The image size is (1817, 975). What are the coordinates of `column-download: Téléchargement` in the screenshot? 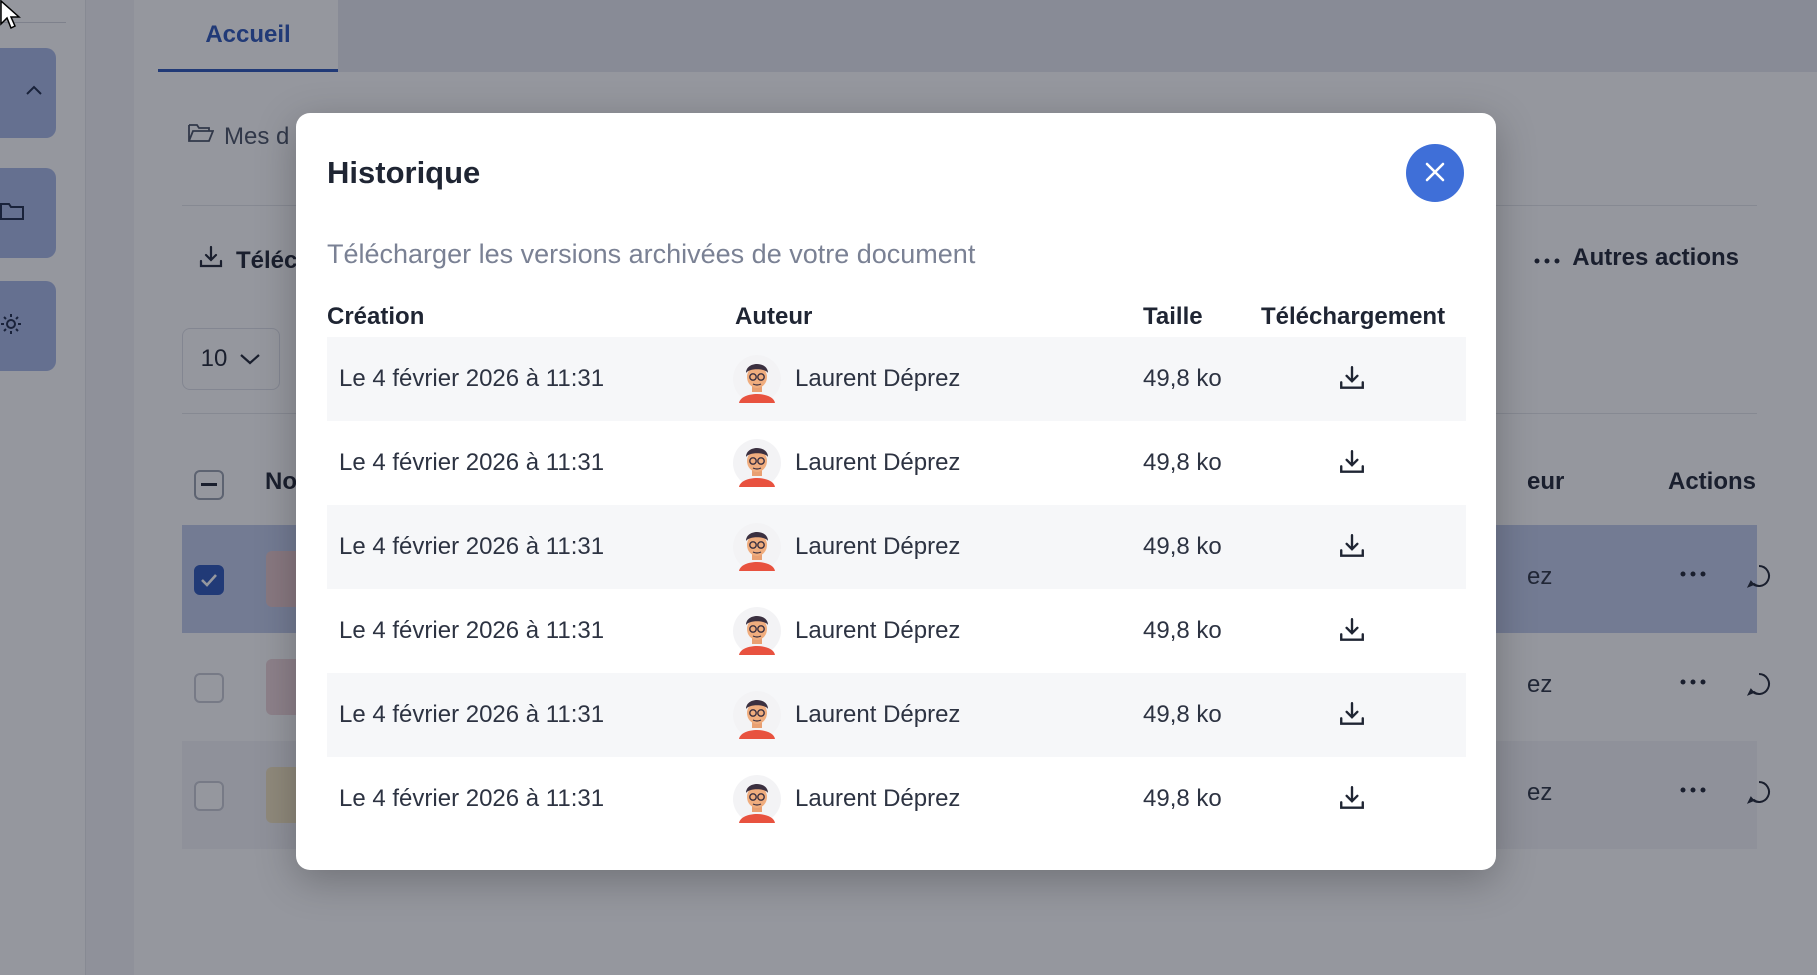 It's located at (1353, 316).